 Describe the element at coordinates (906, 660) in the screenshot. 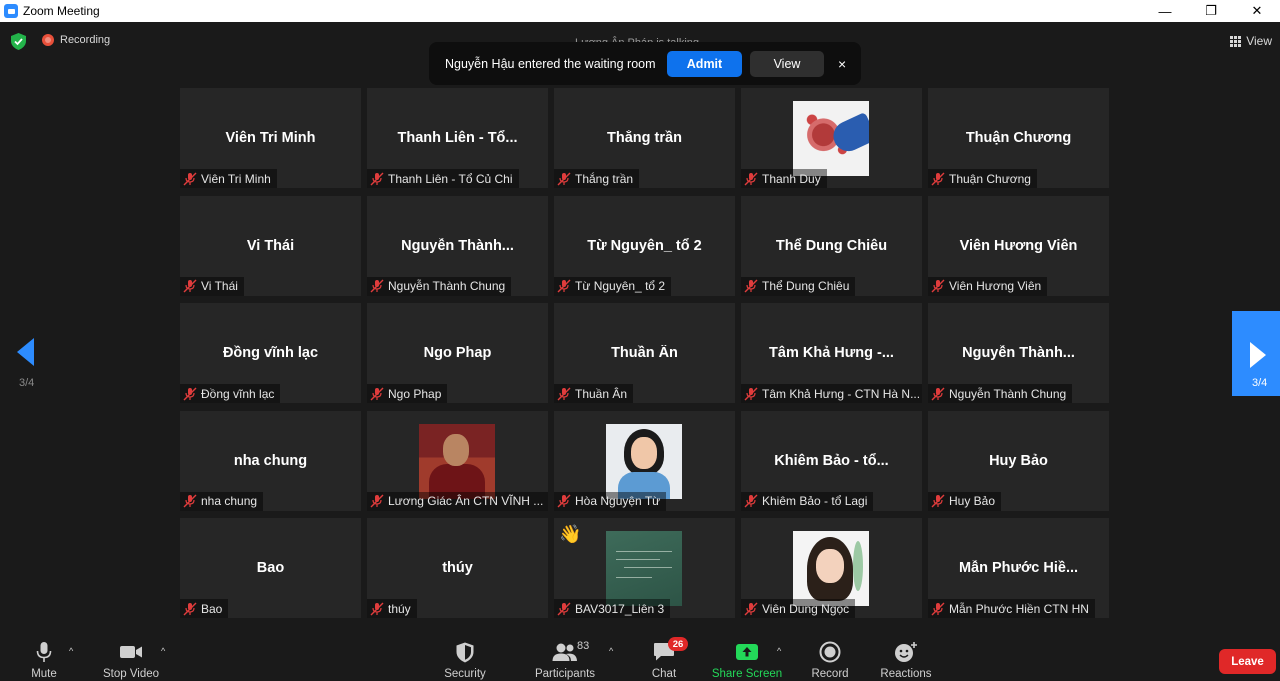

I see `reactions-button: Reactions` at that location.